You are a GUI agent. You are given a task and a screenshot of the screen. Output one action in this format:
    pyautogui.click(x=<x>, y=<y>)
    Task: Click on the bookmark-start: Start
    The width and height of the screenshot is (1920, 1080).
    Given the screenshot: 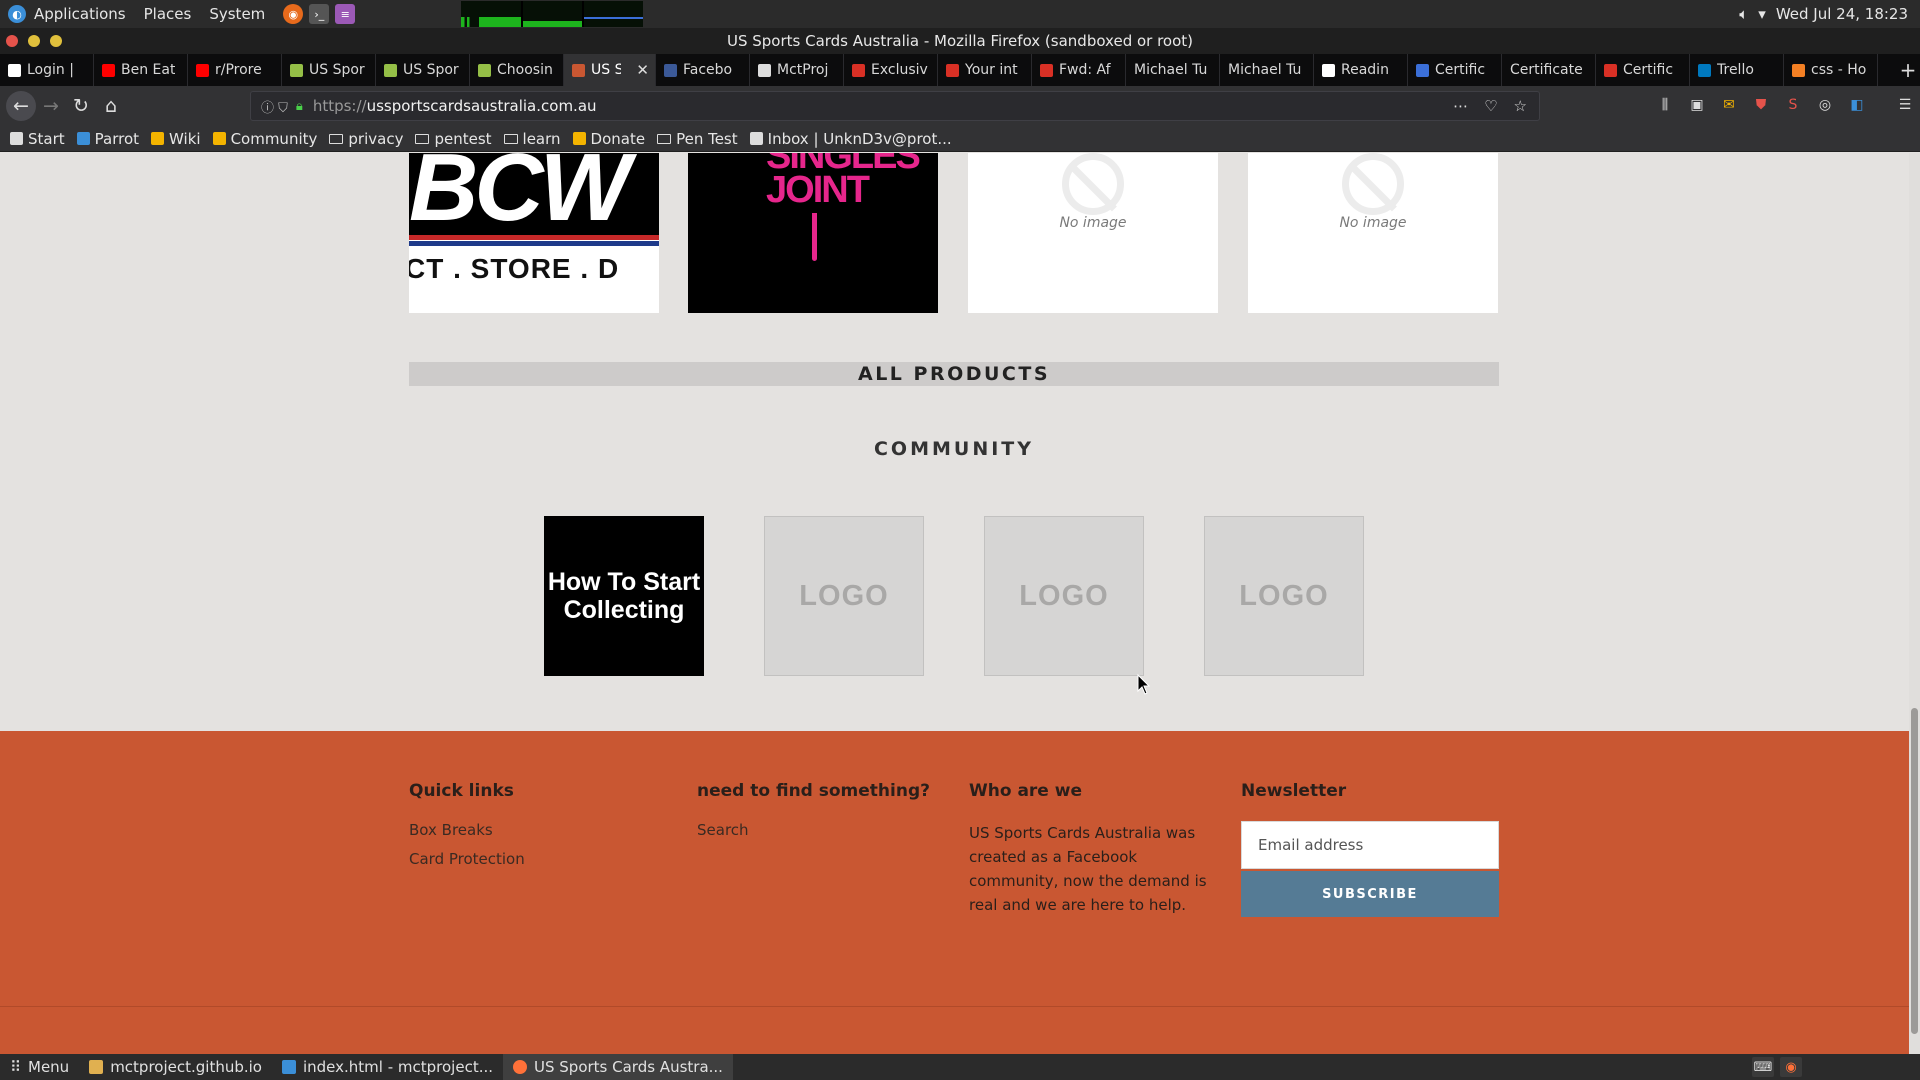 What is the action you would take?
    pyautogui.click(x=37, y=139)
    